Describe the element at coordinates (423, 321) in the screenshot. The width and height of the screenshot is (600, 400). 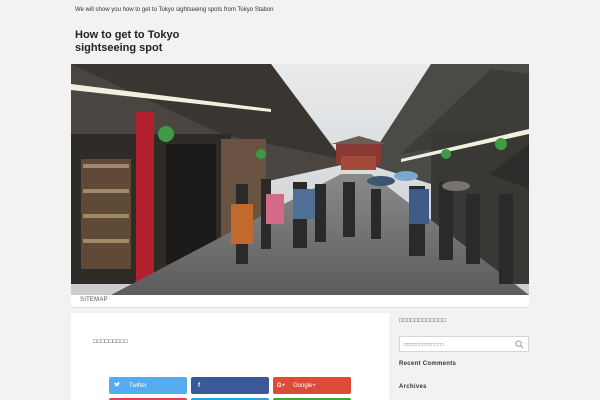
I see `search-widget-title: □□□□□□□□□□□□` at that location.